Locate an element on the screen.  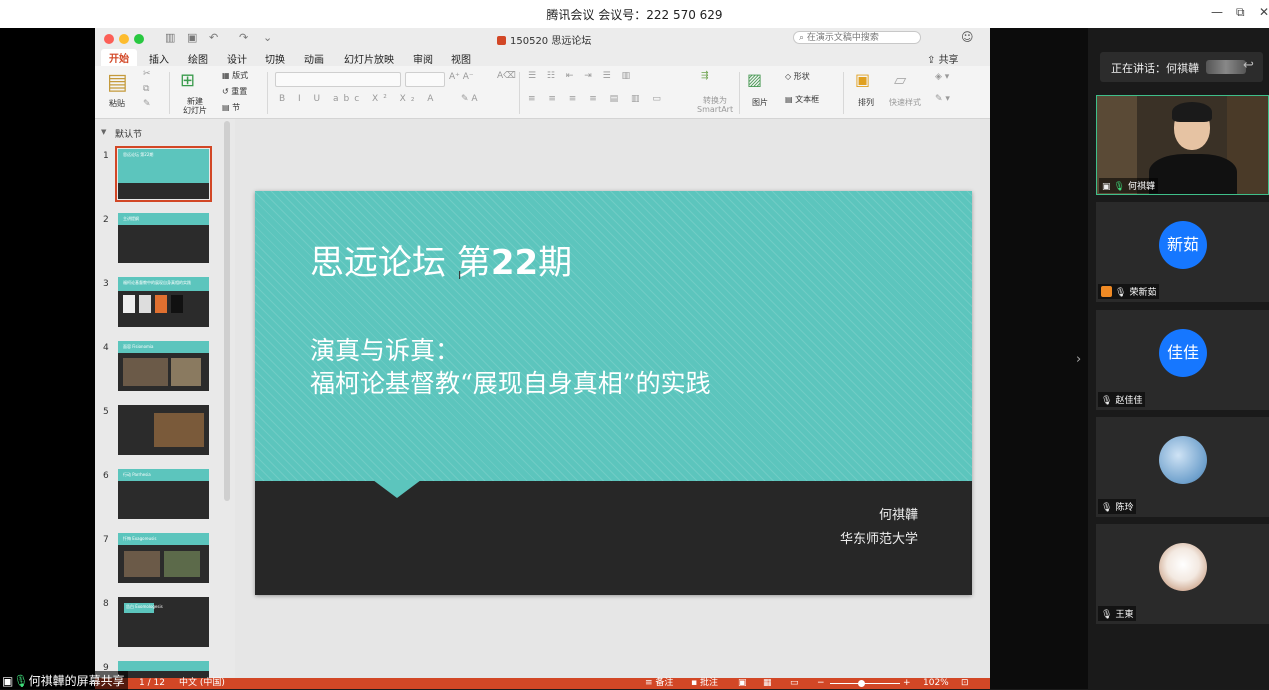
participant-tile-video: ▣ 🎙 何祺韡 is located at coordinates (1182, 145).